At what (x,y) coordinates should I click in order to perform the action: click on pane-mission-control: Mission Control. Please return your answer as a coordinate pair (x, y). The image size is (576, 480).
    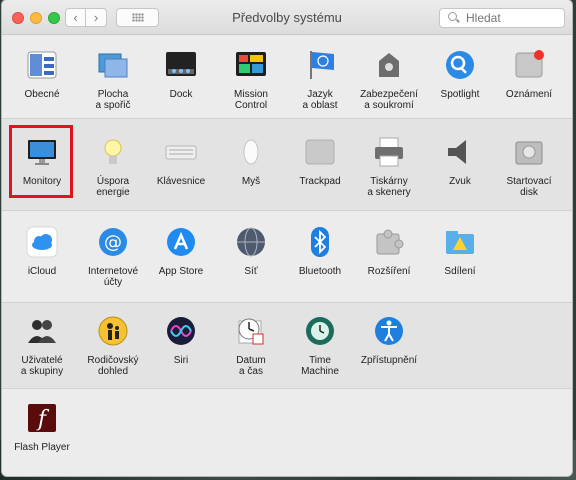
    Looking at the image, I should click on (251, 80).